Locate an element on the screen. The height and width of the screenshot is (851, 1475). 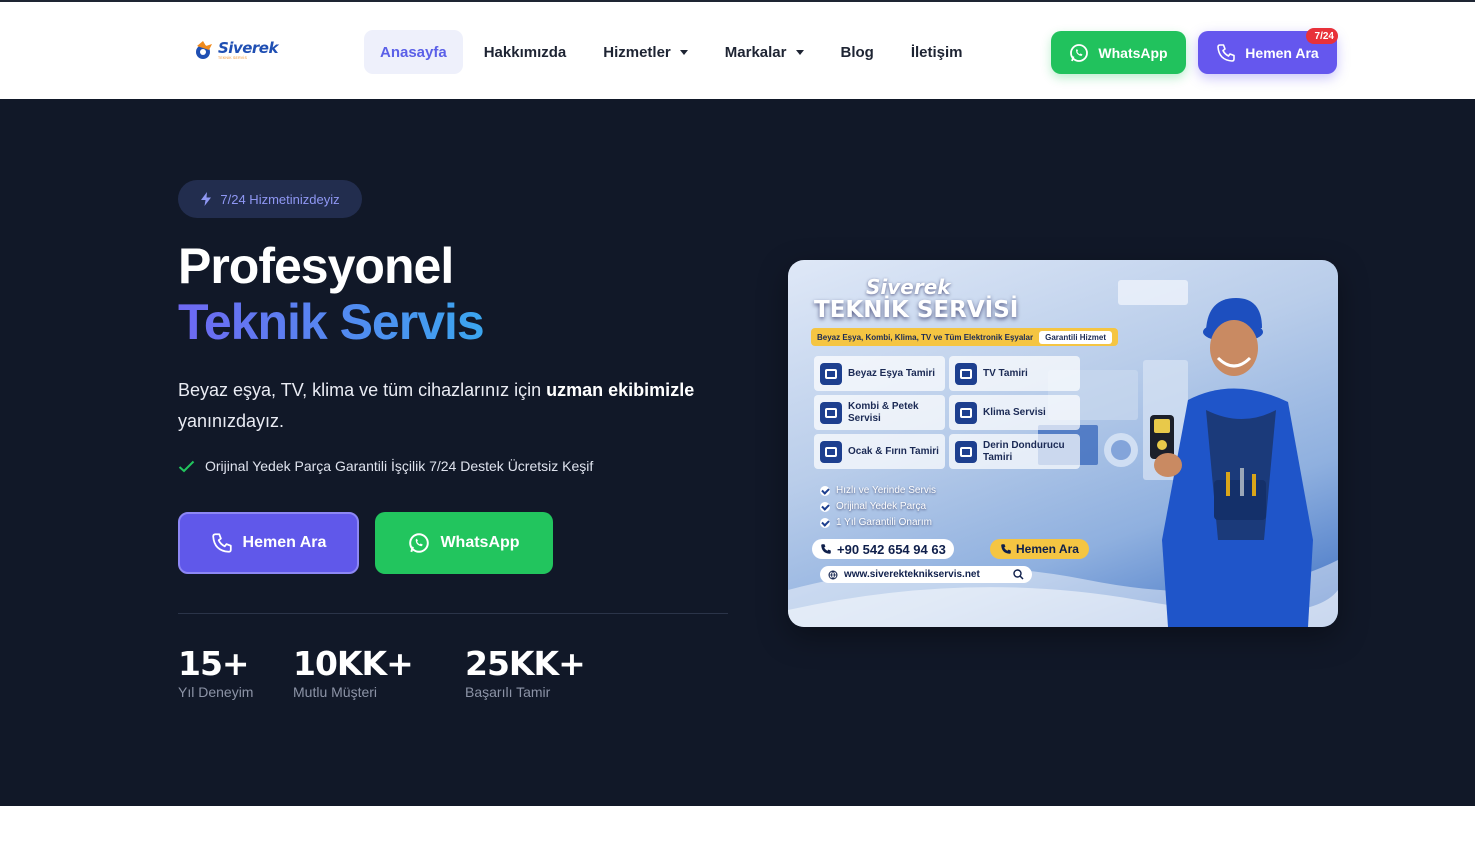
logo-brand: Siverek is located at coordinates (248, 48).